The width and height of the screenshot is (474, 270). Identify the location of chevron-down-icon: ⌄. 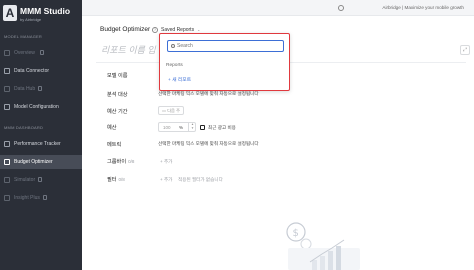
(198, 29).